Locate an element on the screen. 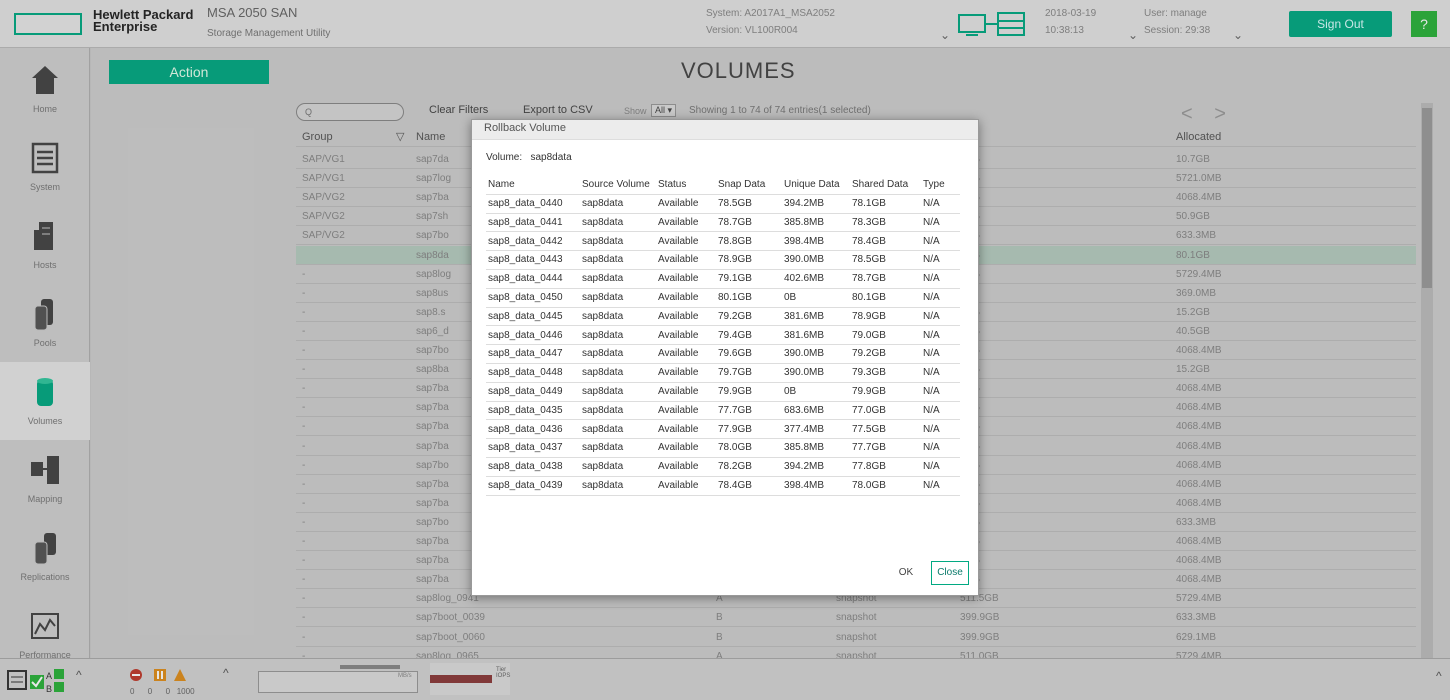  cell-name: sap8_data_0435 is located at coordinates (525, 410).